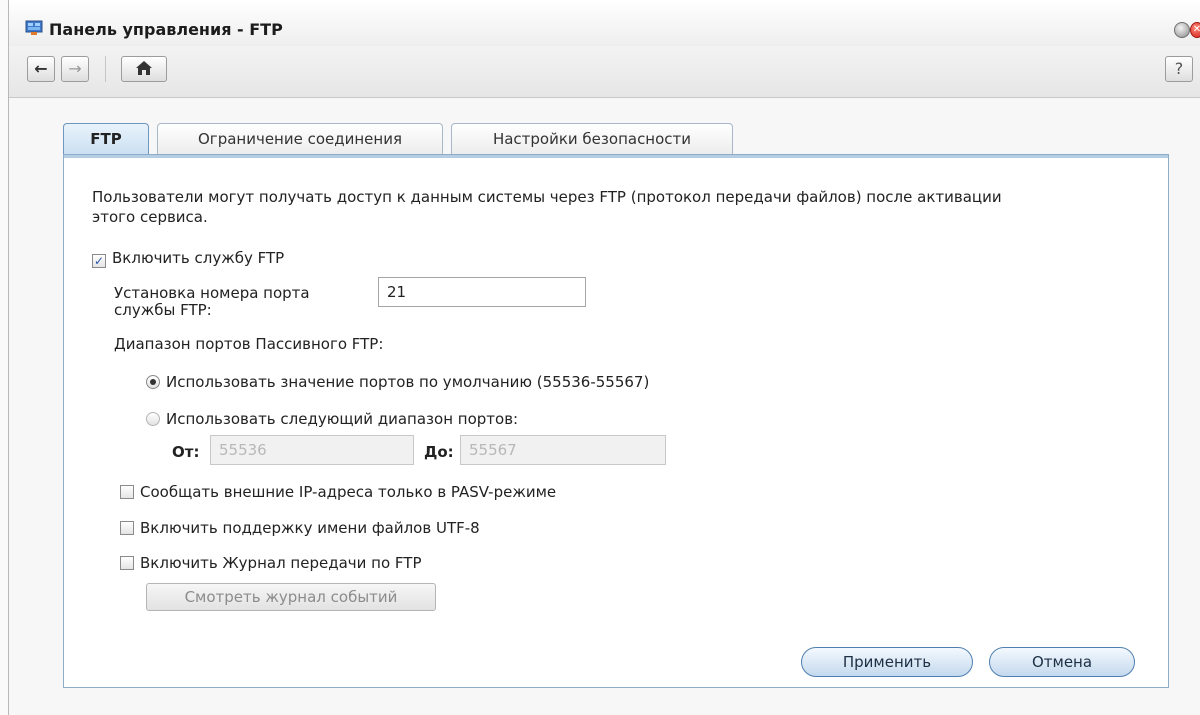 The width and height of the screenshot is (1200, 715). I want to click on apply-button: Применить, so click(887, 662).